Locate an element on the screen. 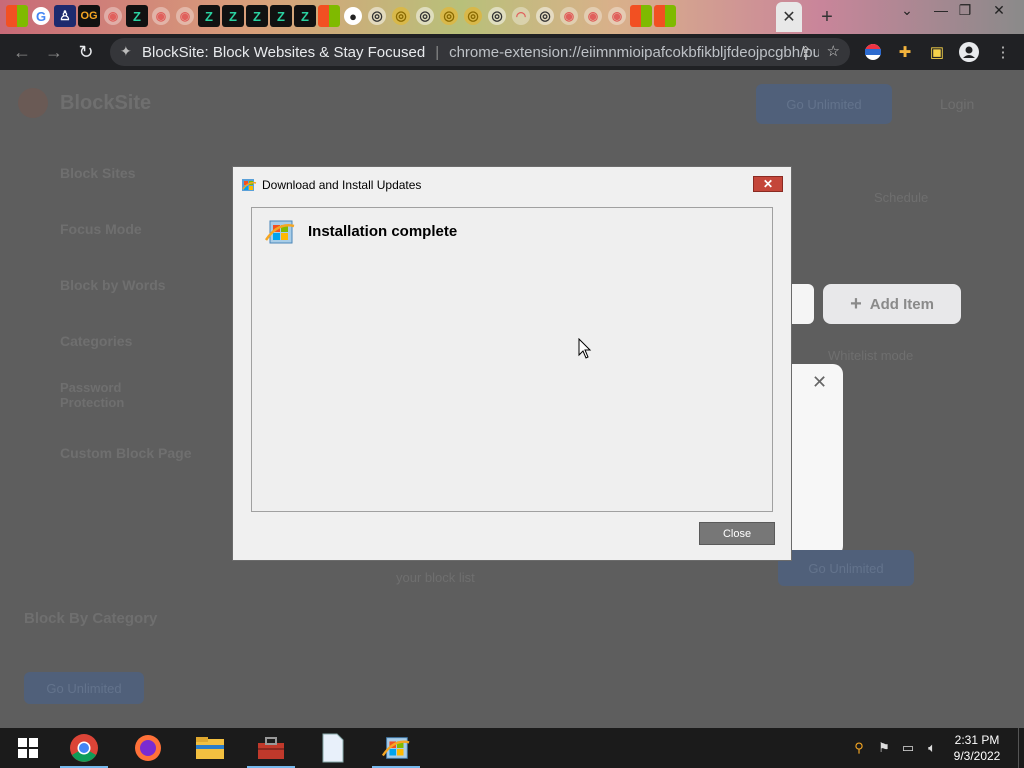 This screenshot has height=768, width=1024. active-tab-close-icon: ✕ is located at coordinates (789, 17).